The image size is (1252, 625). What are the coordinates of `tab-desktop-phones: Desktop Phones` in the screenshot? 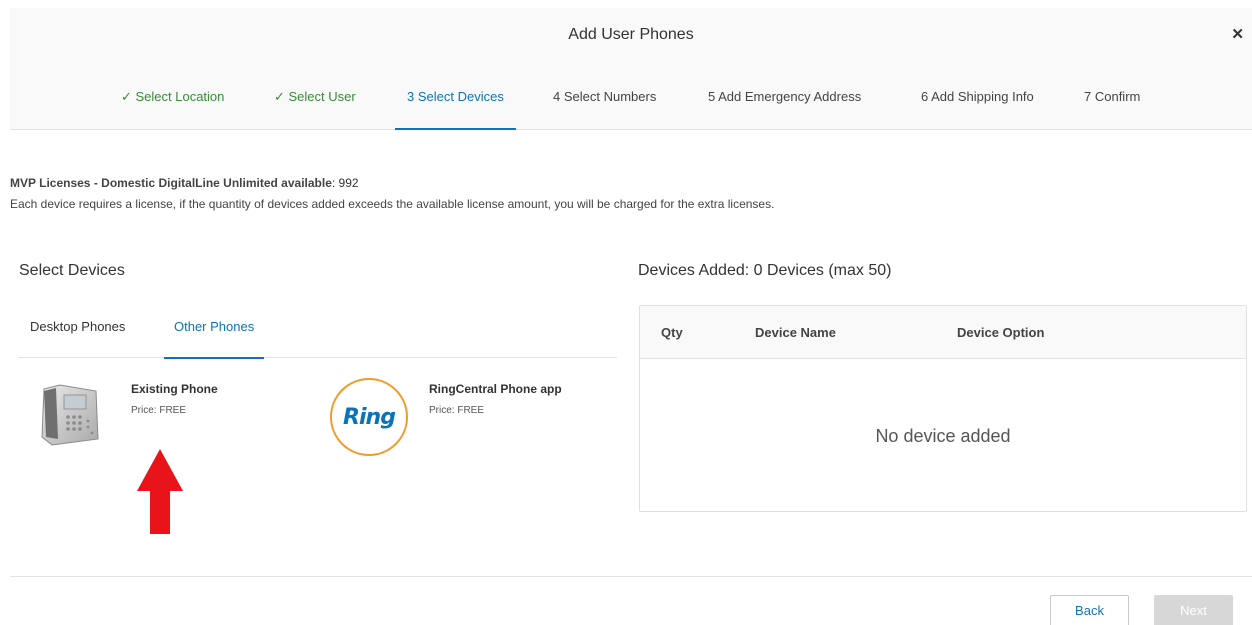 It's located at (77, 338).